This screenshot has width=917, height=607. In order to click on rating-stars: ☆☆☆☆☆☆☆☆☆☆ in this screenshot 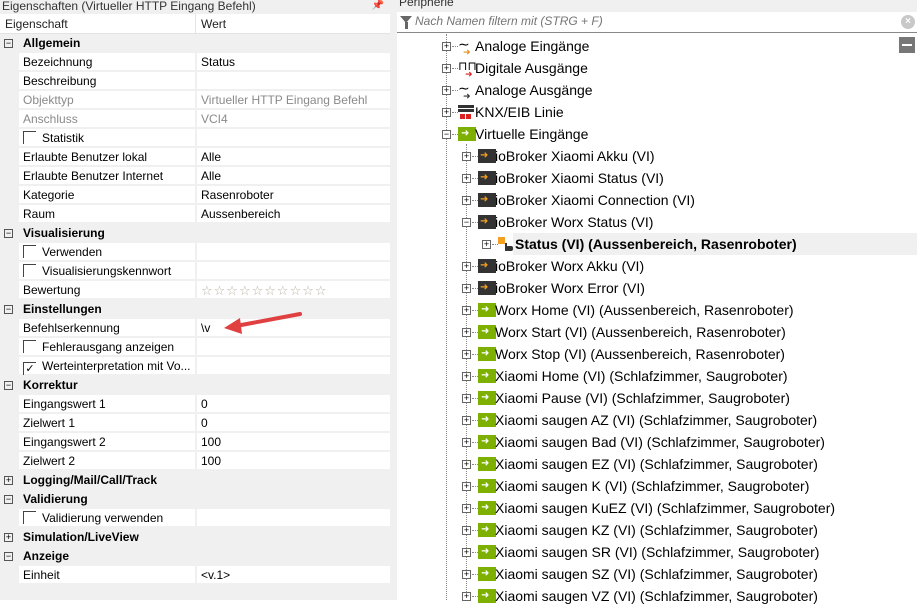, I will do `click(264, 290)`.